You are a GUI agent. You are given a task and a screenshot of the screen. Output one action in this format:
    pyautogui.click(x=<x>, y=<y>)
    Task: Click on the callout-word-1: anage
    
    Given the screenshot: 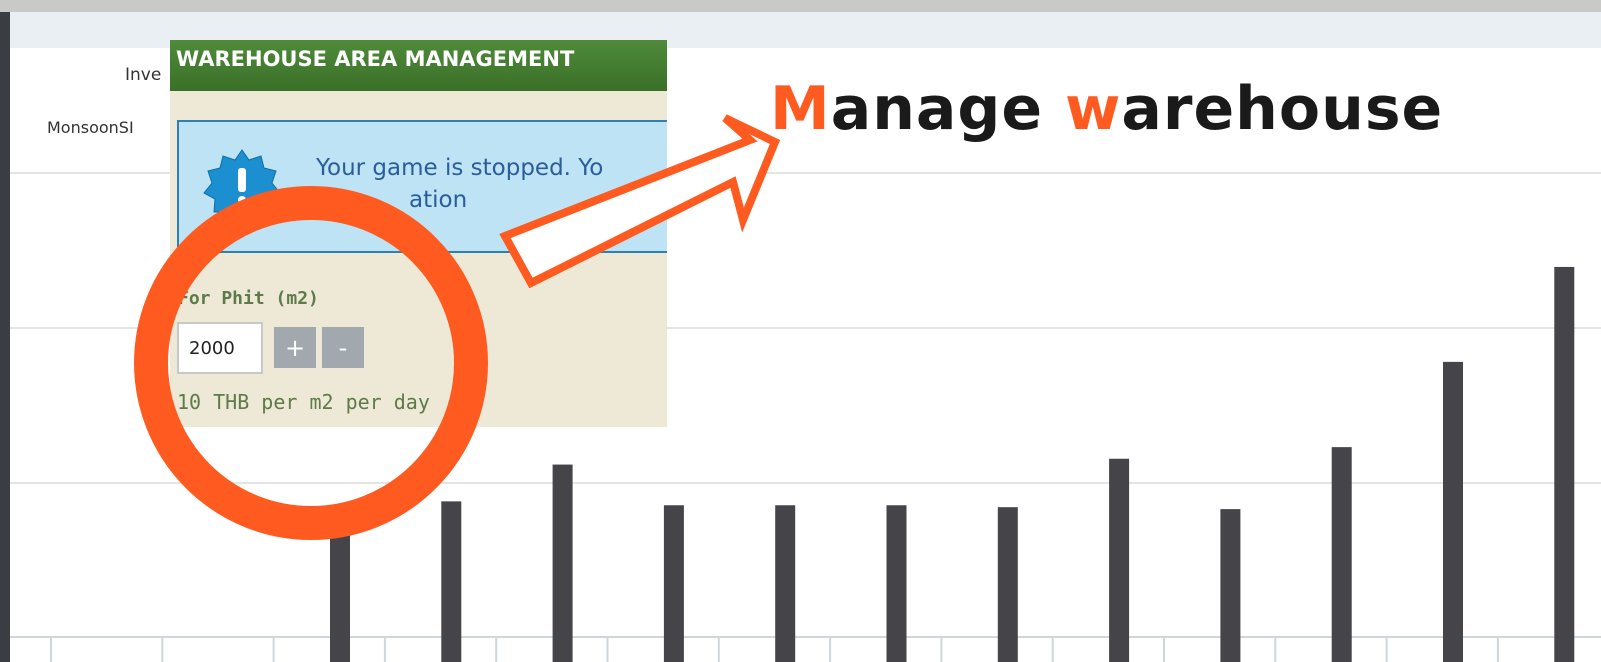 What is the action you would take?
    pyautogui.click(x=947, y=109)
    